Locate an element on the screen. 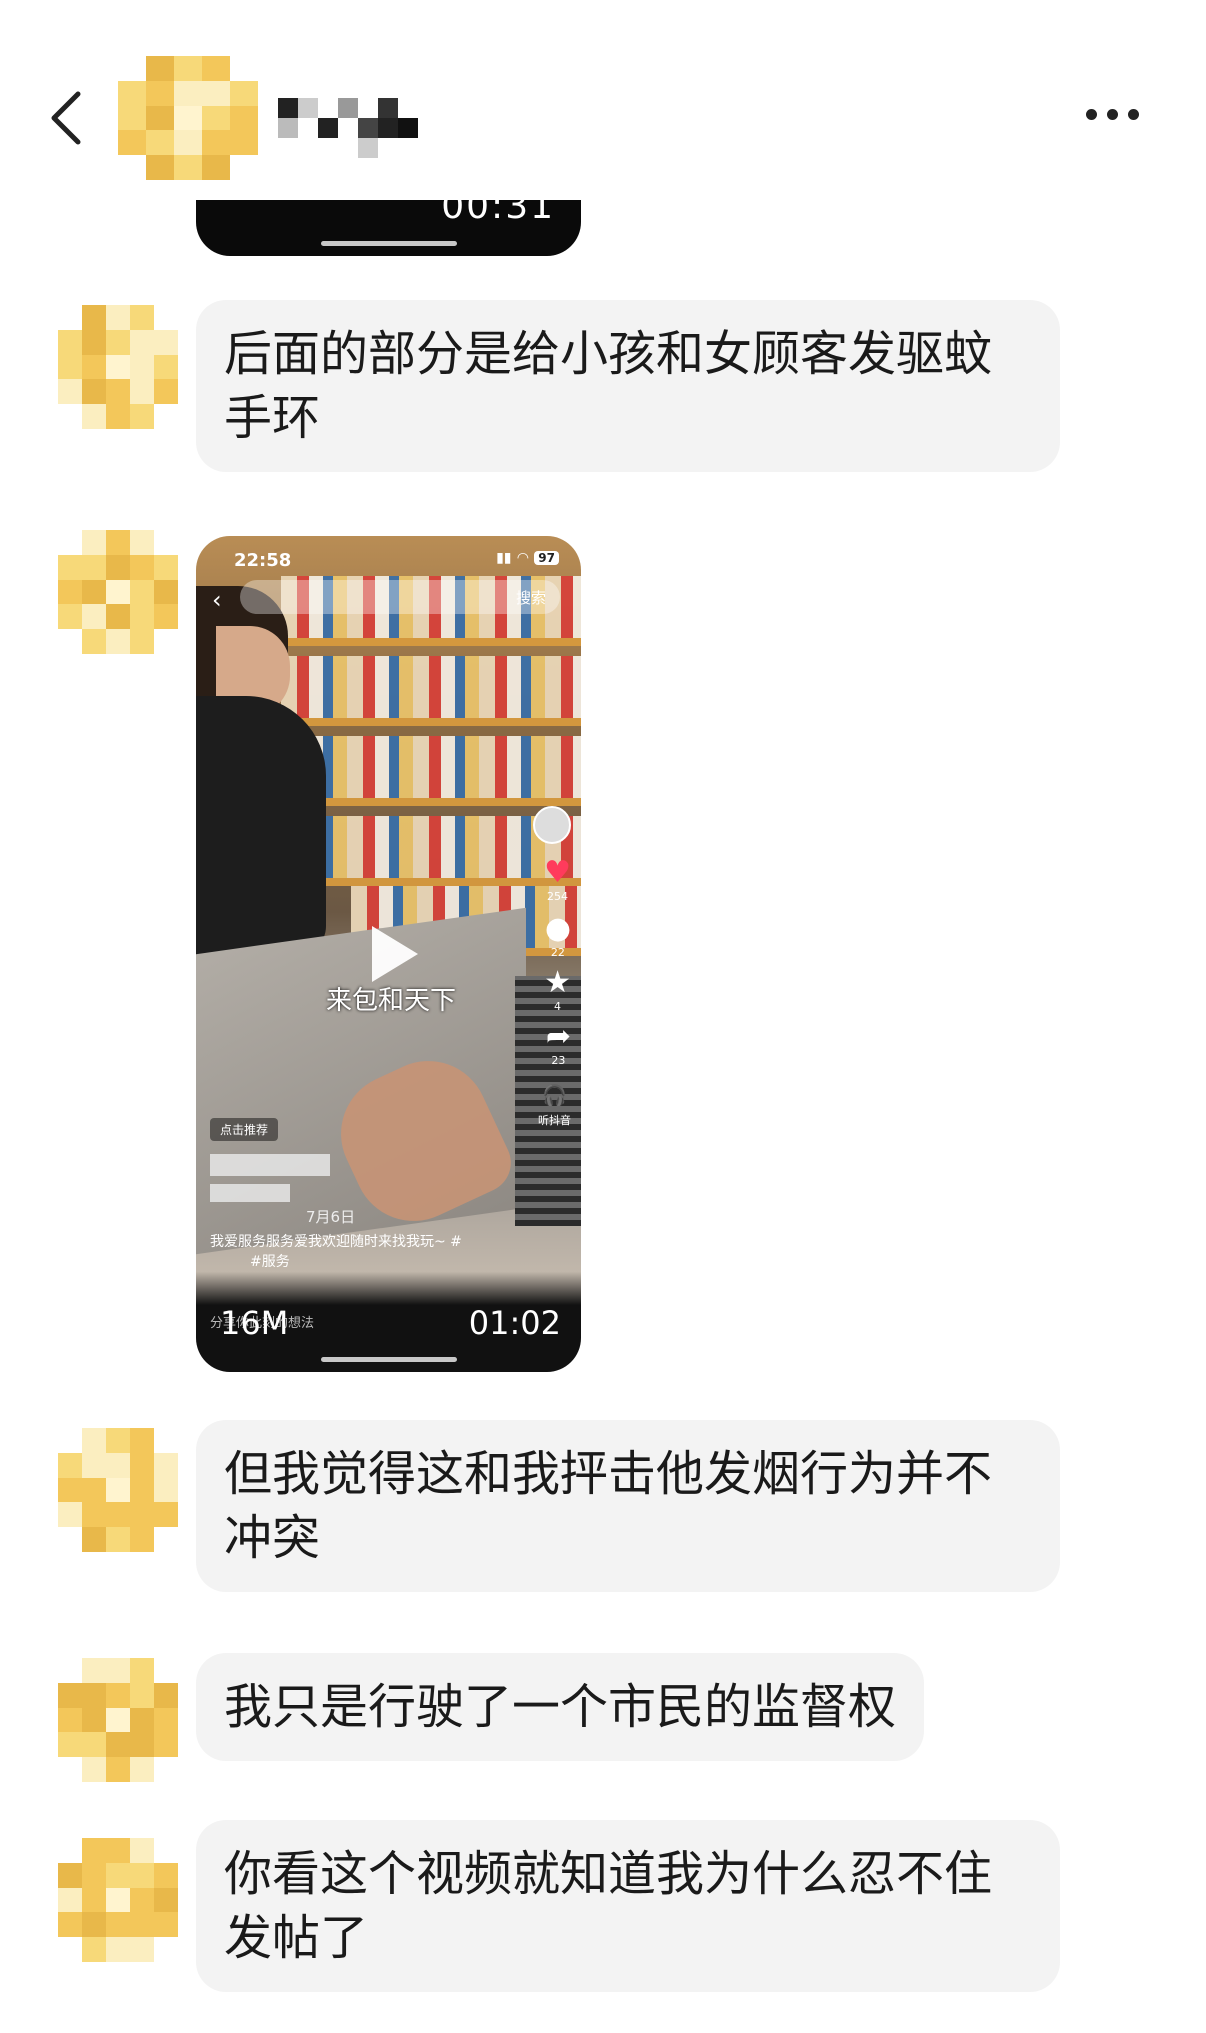 This screenshot has width=1206, height=2033. message-text: 但我觉得这和我抨击他发烟行为并不冲突 is located at coordinates (608, 1506).